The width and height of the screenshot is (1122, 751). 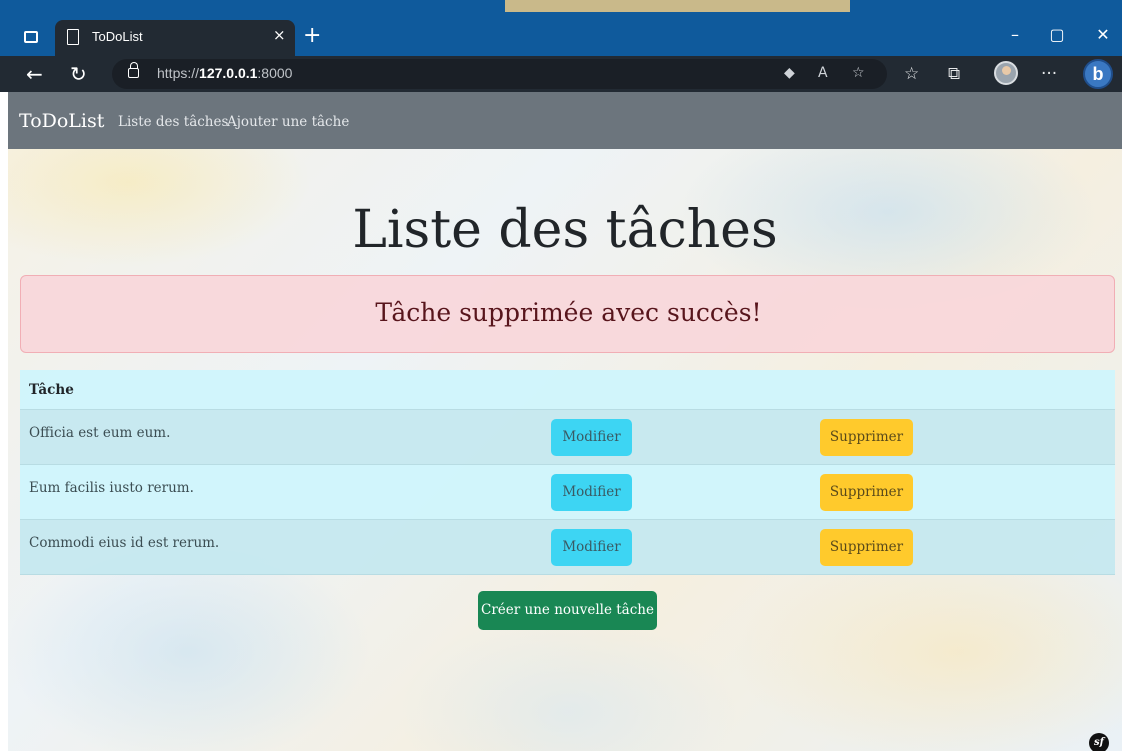 I want to click on alert-danger: Tâche supprimée avec succès!, so click(x=567, y=314).